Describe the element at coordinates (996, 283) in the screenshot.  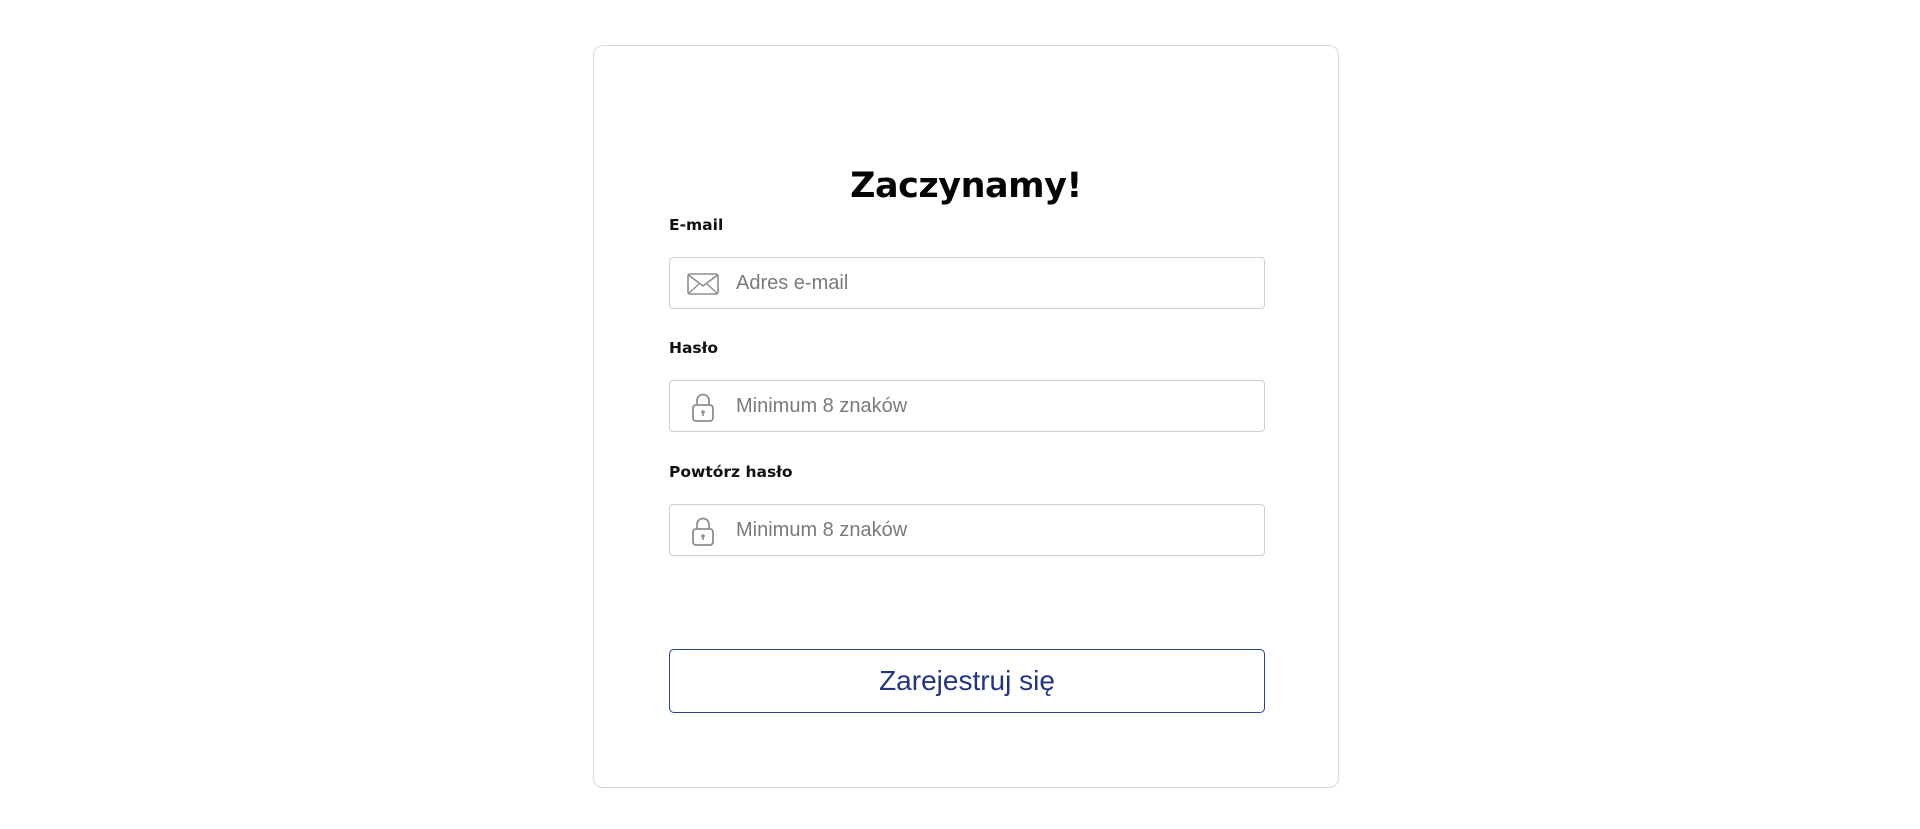
I see `email-input` at that location.